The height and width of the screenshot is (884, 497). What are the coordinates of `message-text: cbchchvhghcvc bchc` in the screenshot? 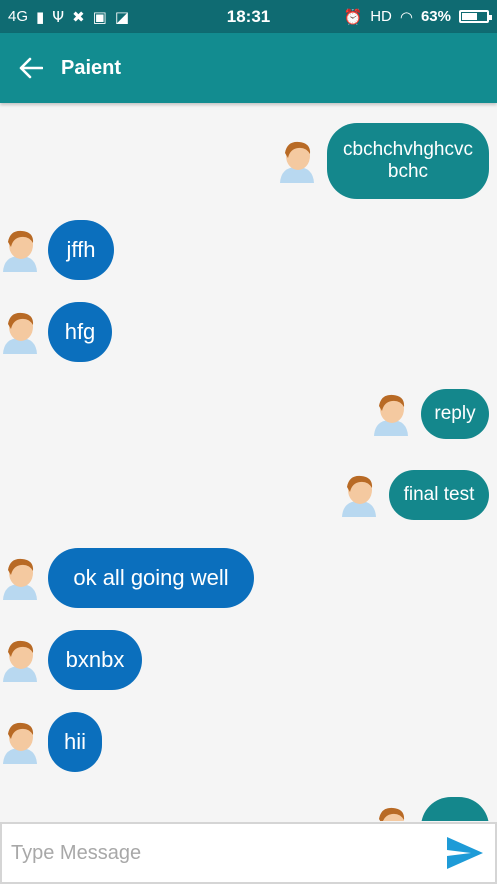 It's located at (408, 160).